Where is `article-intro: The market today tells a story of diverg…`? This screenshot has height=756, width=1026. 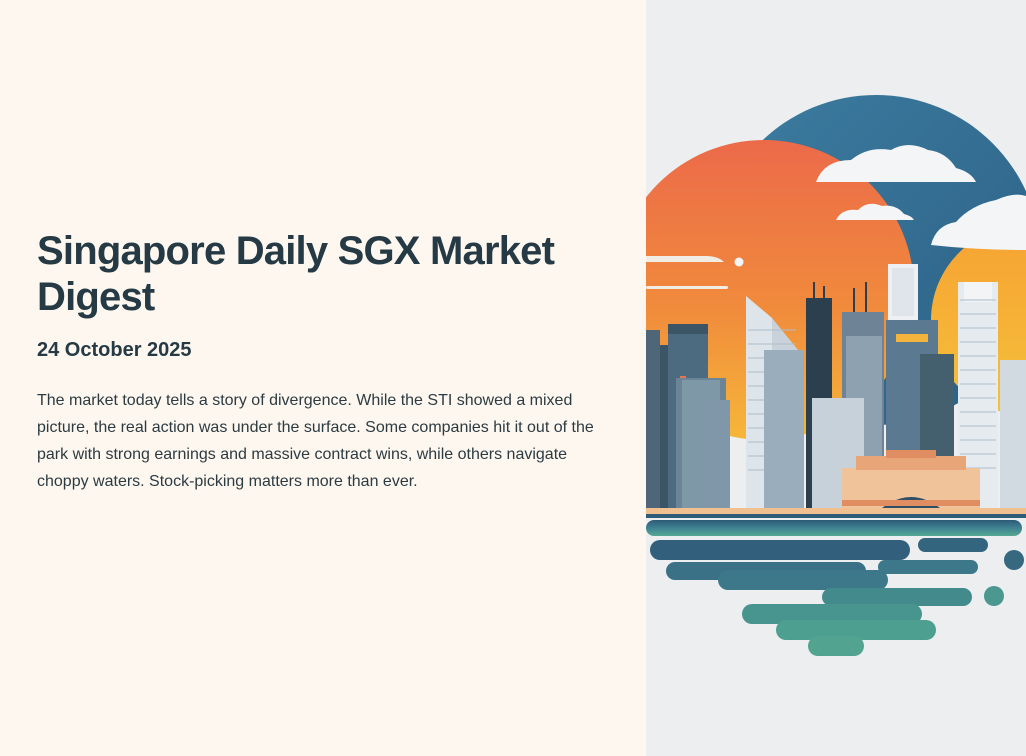 article-intro: The market today tells a story of diverg… is located at coordinates (315, 441).